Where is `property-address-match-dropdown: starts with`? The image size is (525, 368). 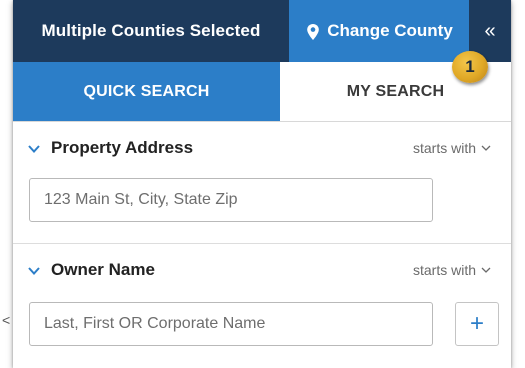
property-address-match-dropdown: starts with is located at coordinates (452, 148).